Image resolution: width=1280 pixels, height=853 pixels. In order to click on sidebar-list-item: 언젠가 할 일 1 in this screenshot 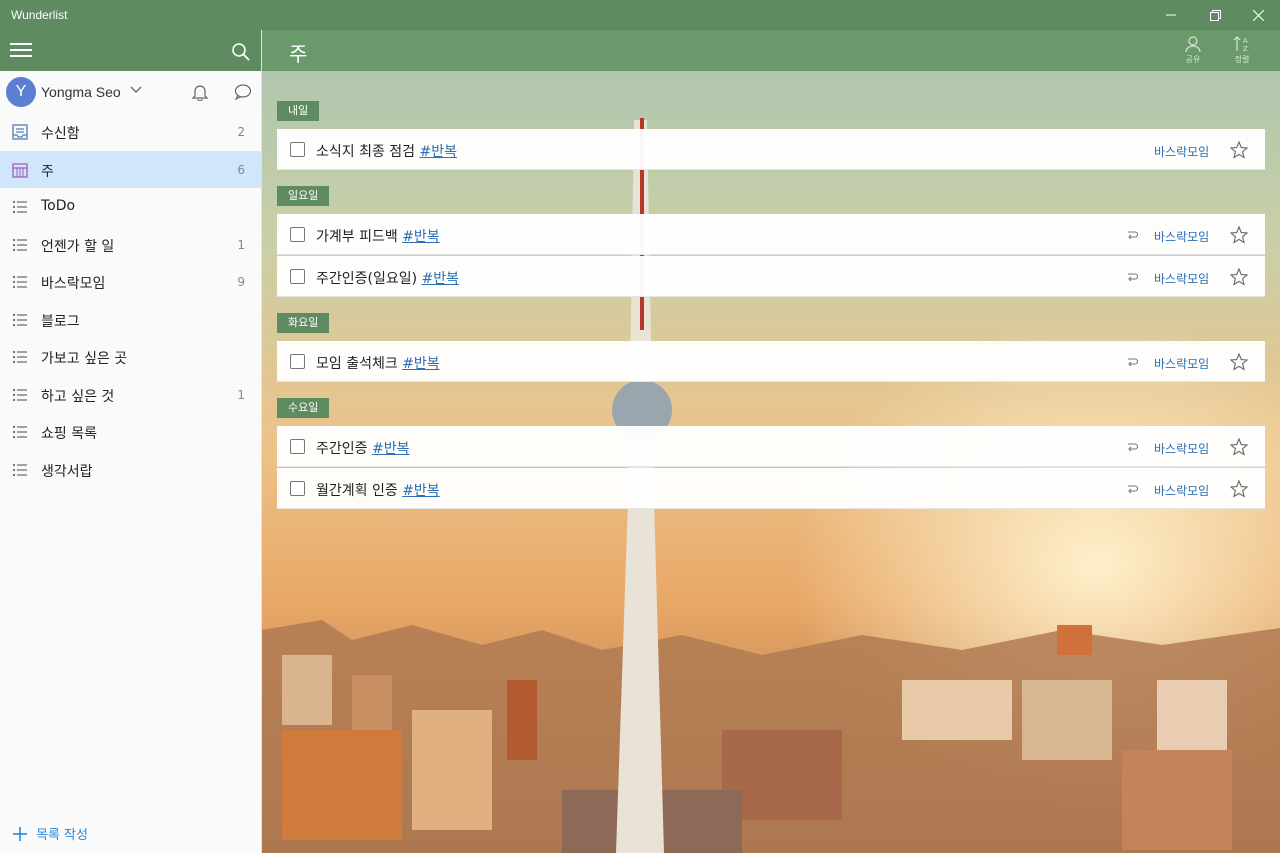, I will do `click(130, 245)`.